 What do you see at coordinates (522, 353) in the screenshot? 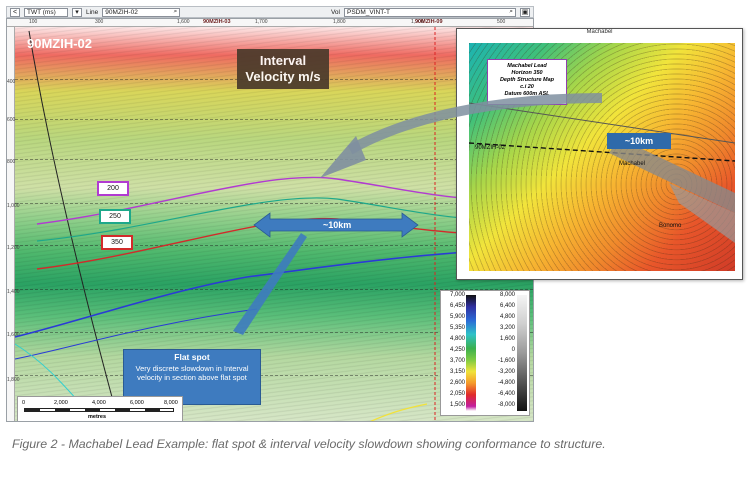
I see `amplitude-colorbar` at bounding box center [522, 353].